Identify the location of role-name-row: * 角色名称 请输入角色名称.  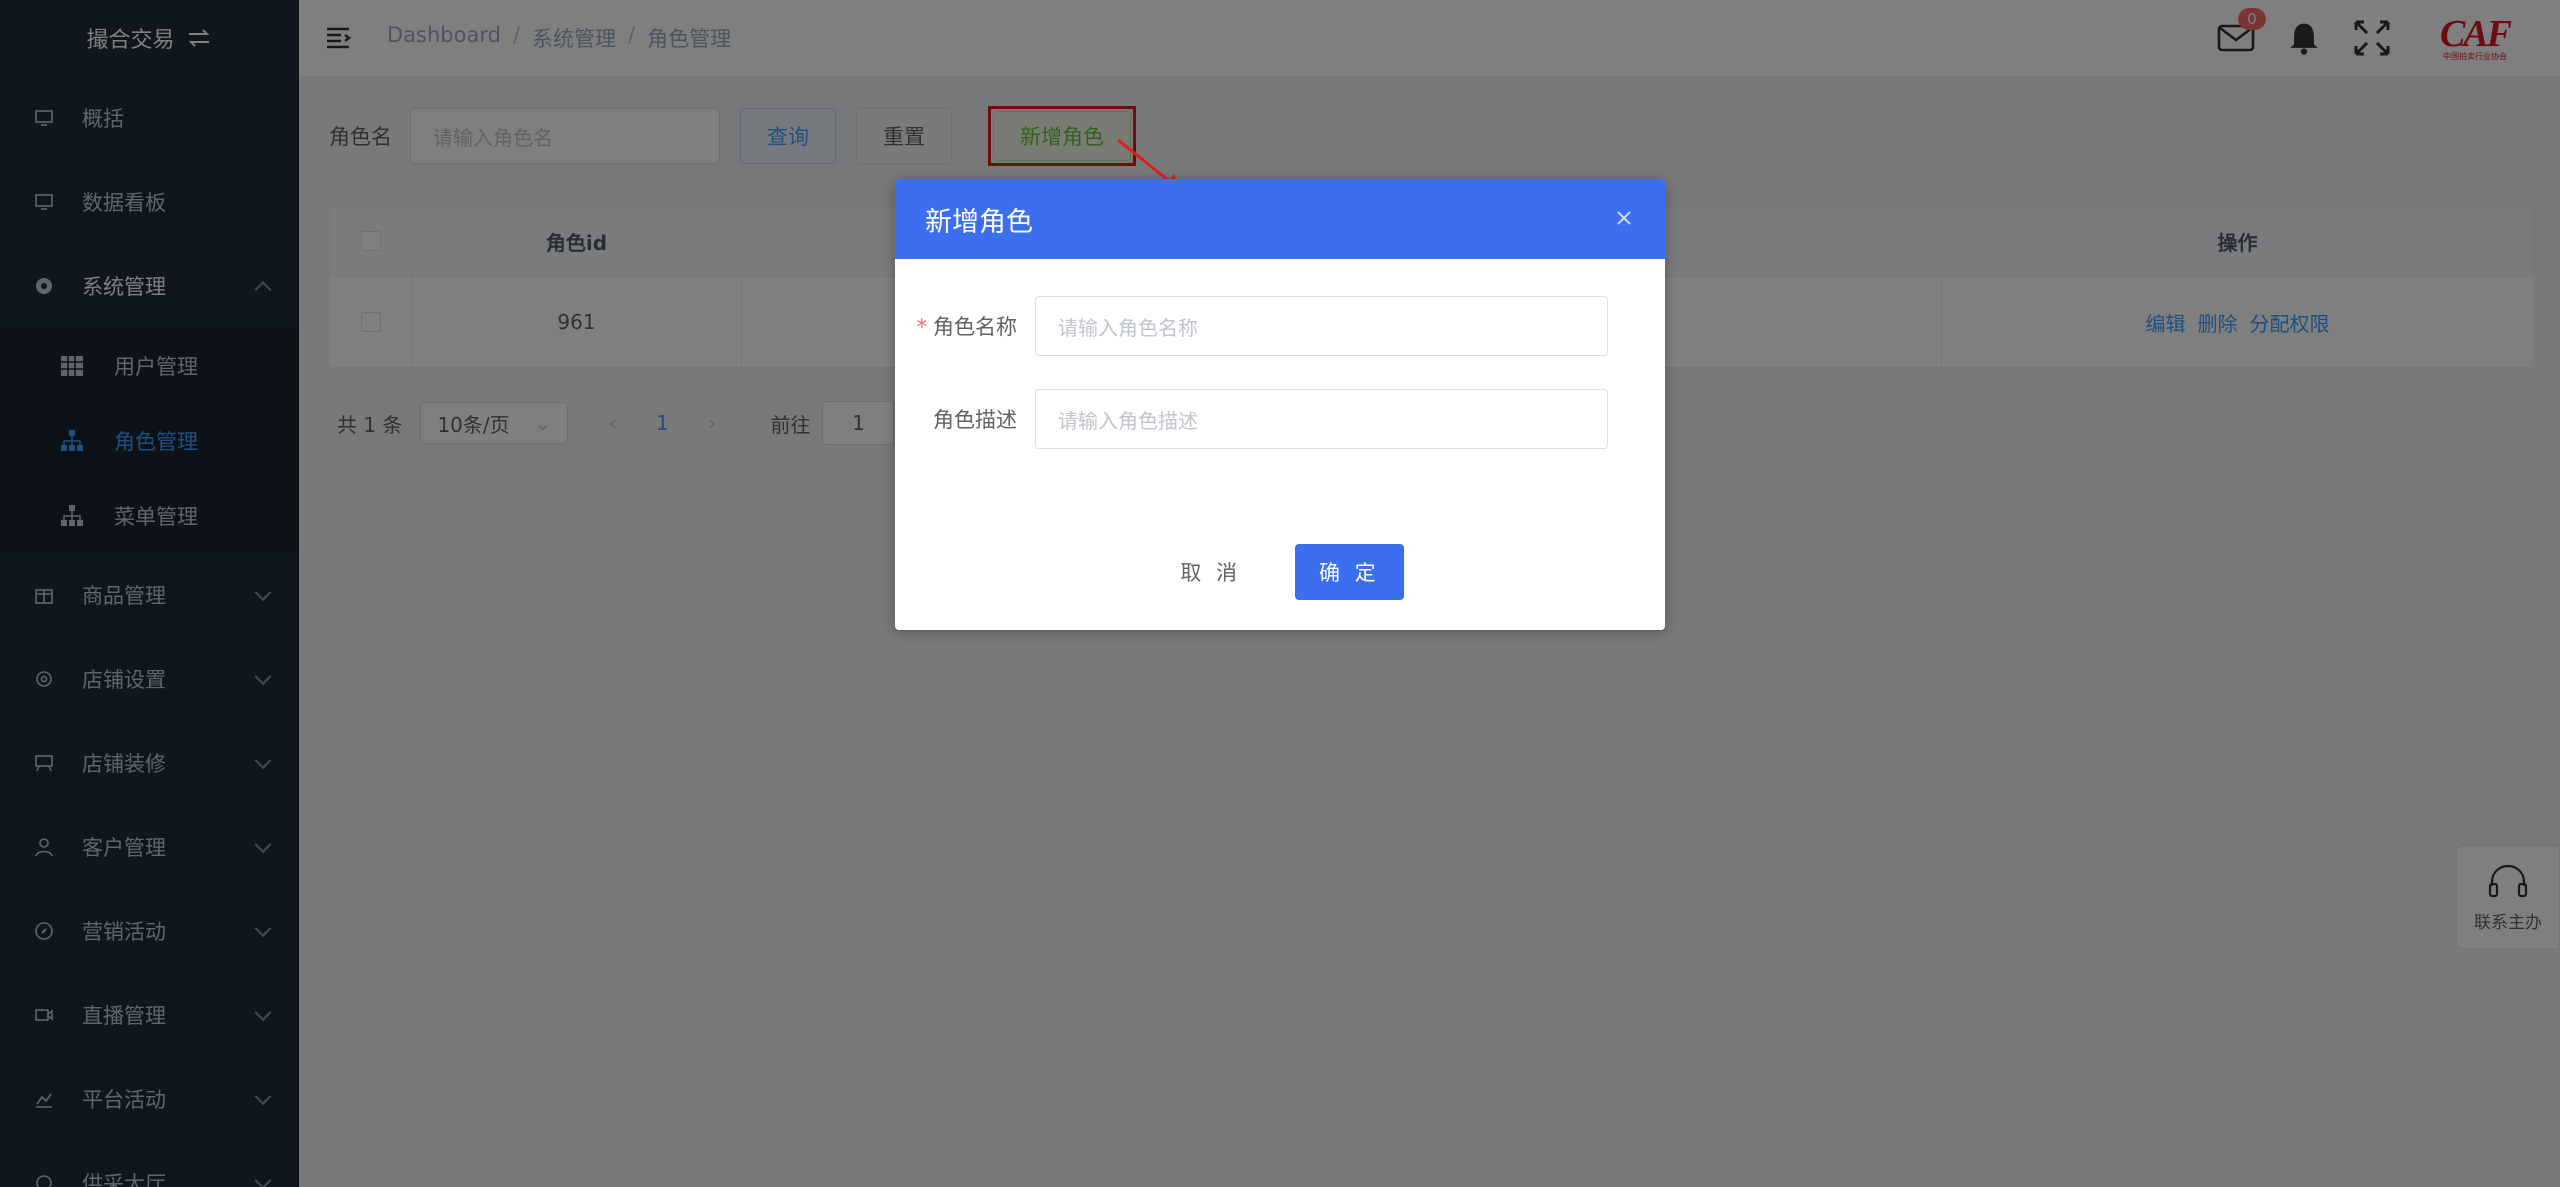
(1280, 326).